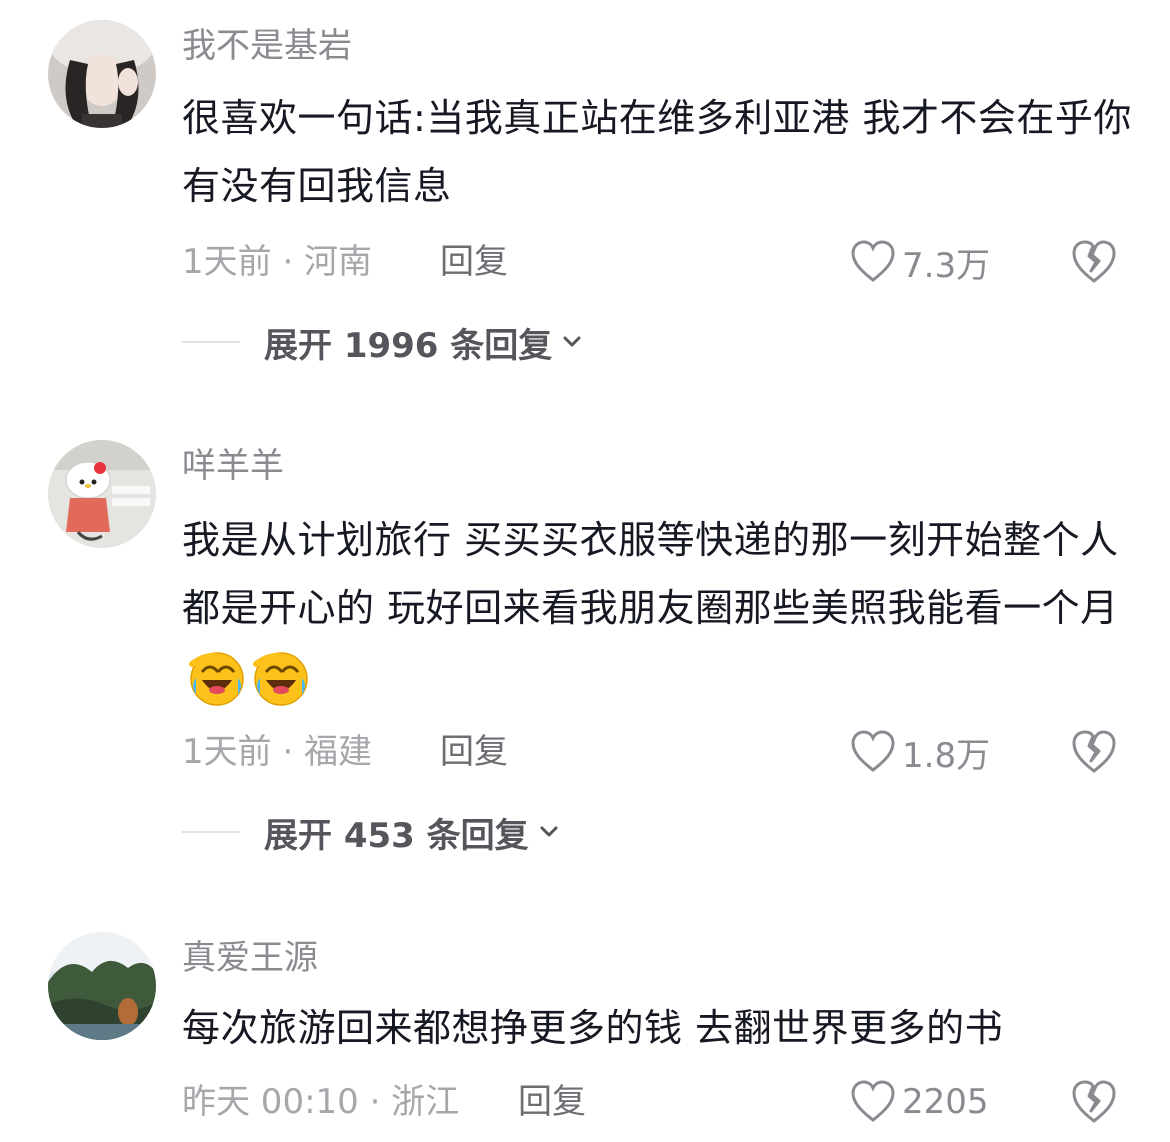 The image size is (1170, 1142). I want to click on like-button: 7.3万, so click(920, 263).